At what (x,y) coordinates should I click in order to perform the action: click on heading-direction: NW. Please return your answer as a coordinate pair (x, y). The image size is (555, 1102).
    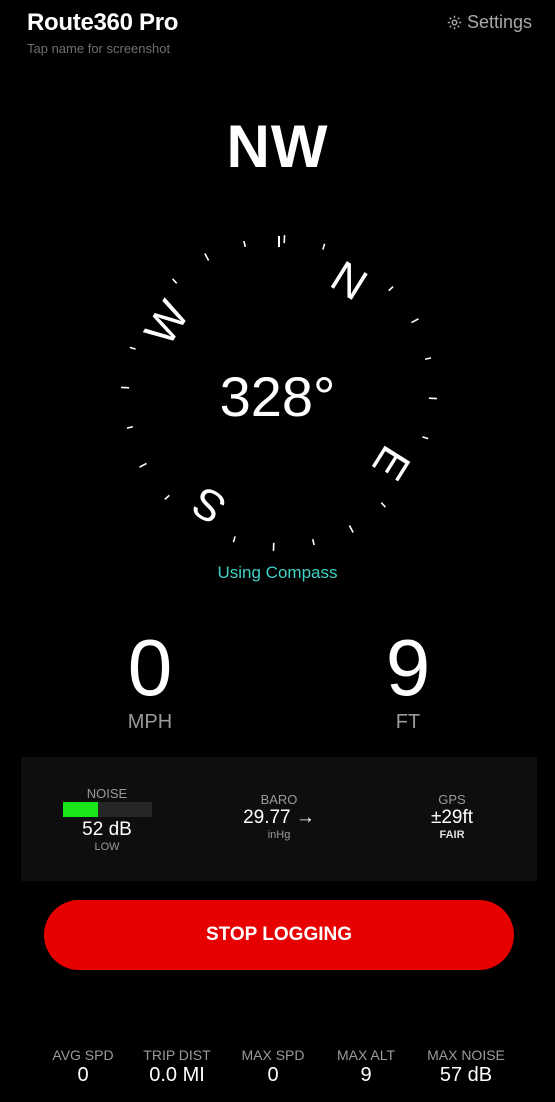
    Looking at the image, I should click on (277, 146).